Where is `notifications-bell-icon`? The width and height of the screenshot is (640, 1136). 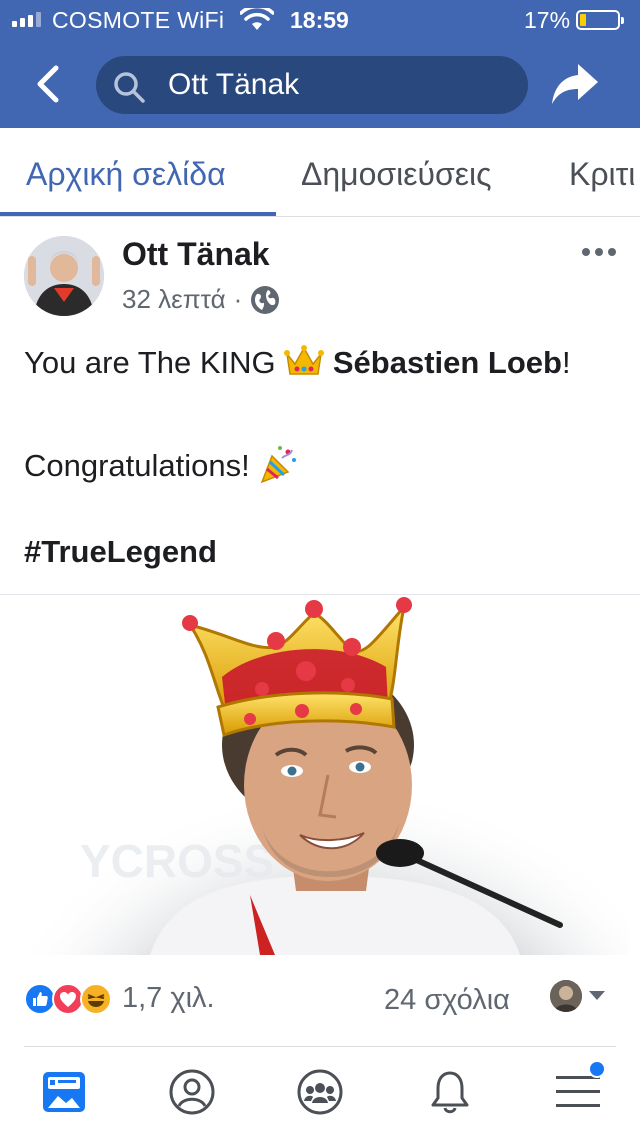
notifications-bell-icon is located at coordinates (450, 1092).